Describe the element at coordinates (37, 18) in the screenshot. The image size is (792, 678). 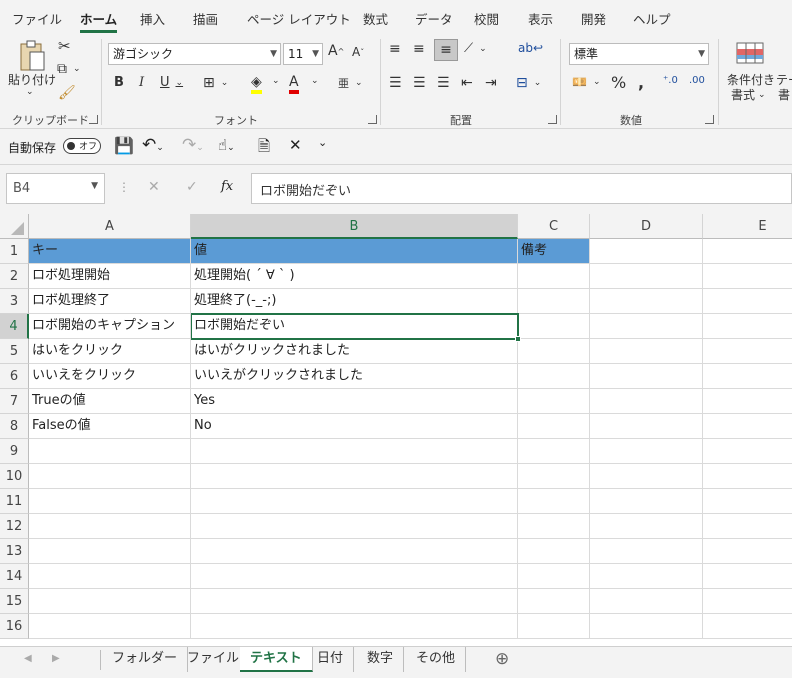
I see `tab-file: ファイル` at that location.